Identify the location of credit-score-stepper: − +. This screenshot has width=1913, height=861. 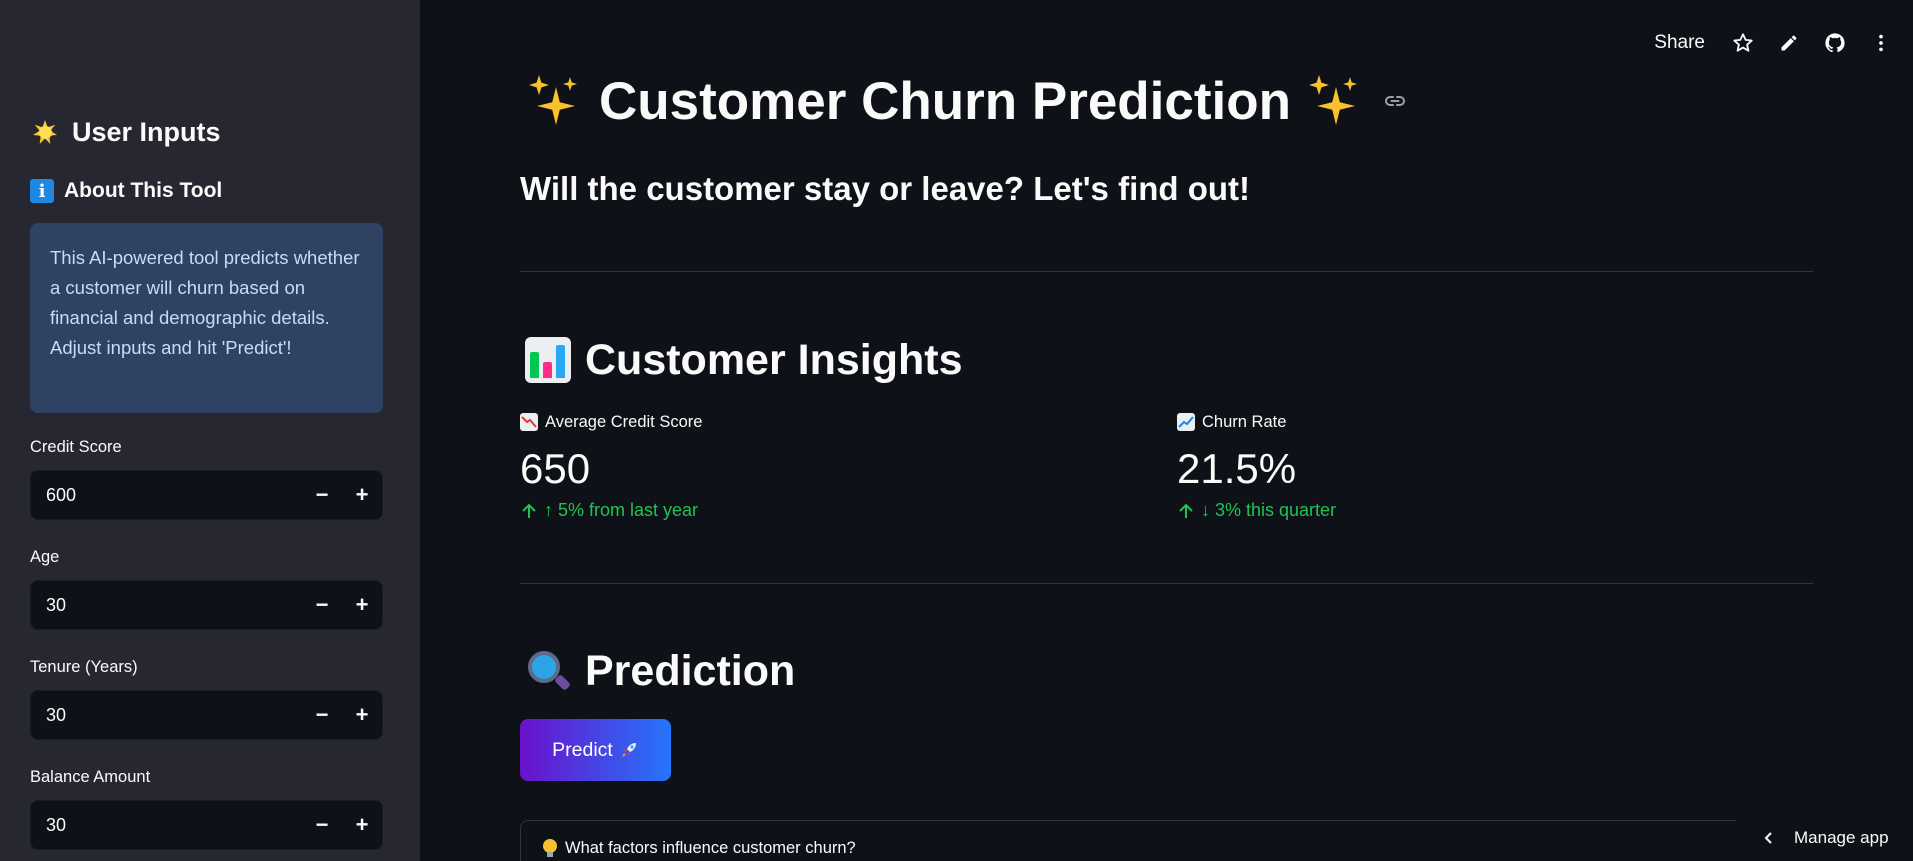
(206, 495).